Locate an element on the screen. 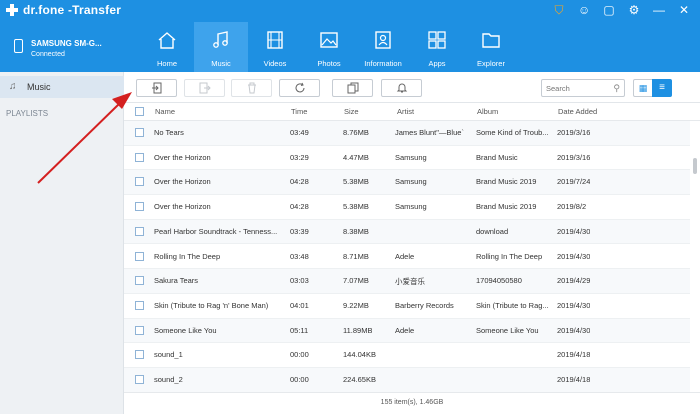 Image resolution: width=700 pixels, height=414 pixels. cell-album: 17094050580 is located at coordinates (499, 281).